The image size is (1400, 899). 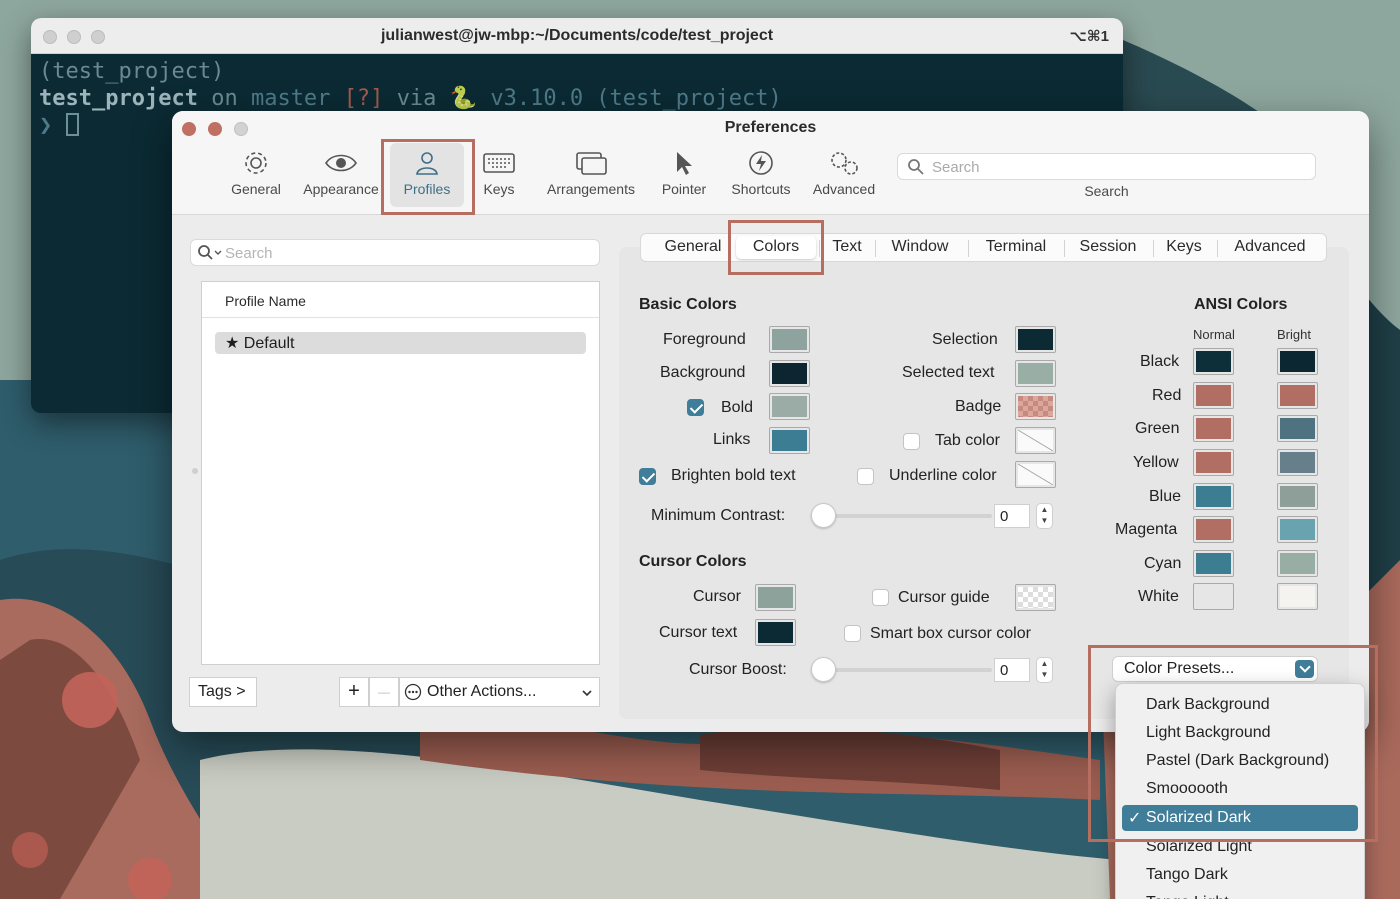 I want to click on badge-swatch, so click(x=1035, y=406).